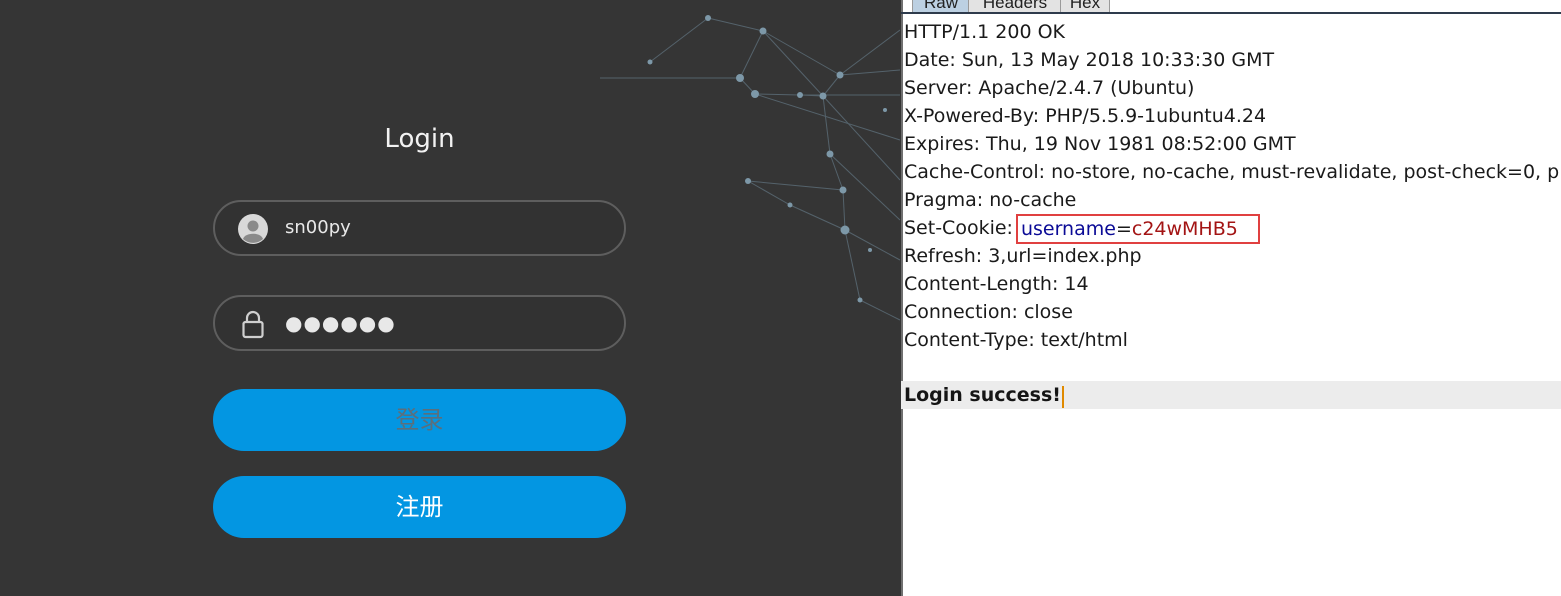 The height and width of the screenshot is (596, 1561). I want to click on header-connection: Connection: close, so click(988, 312).